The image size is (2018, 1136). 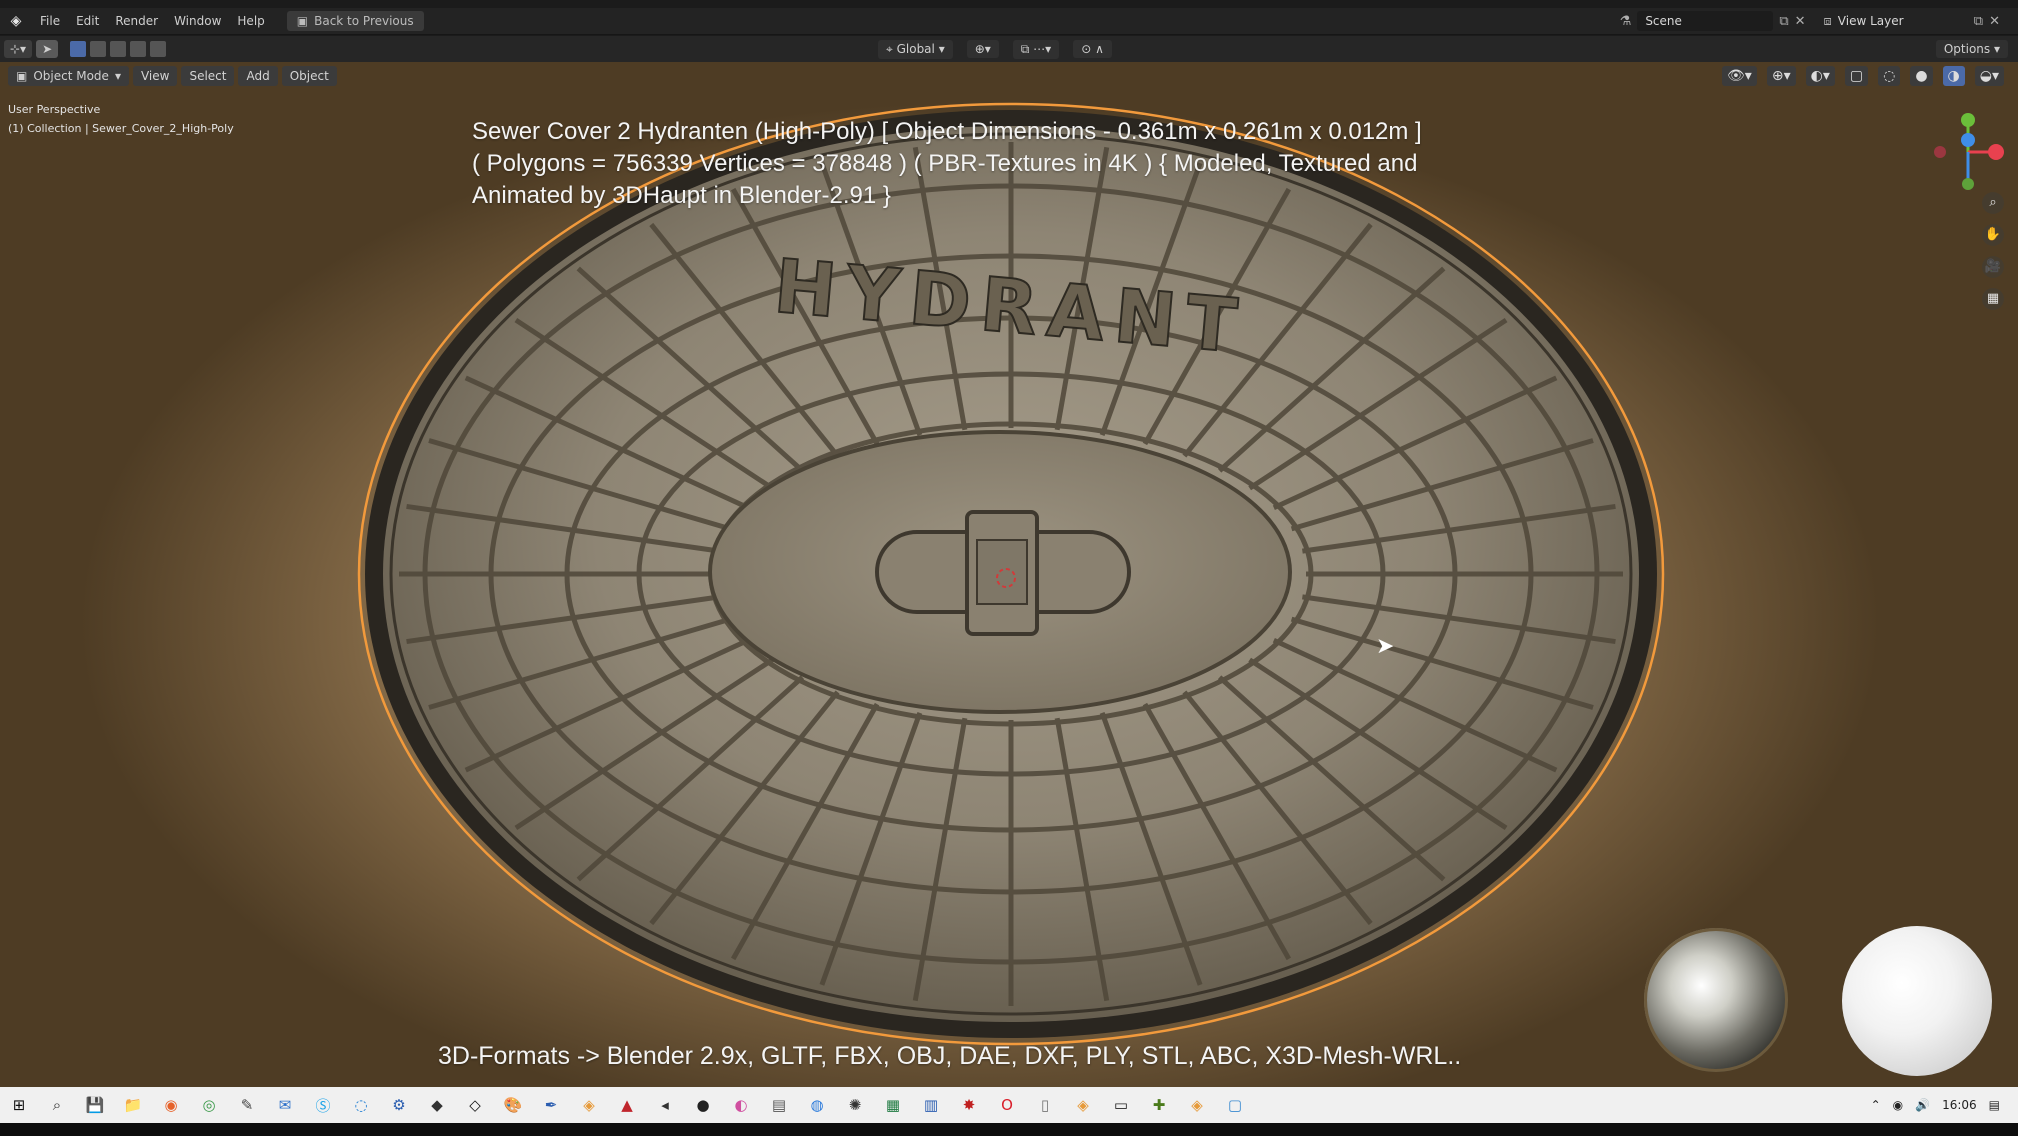 What do you see at coordinates (1197, 1105) in the screenshot?
I see `blender3-icon: ◈` at bounding box center [1197, 1105].